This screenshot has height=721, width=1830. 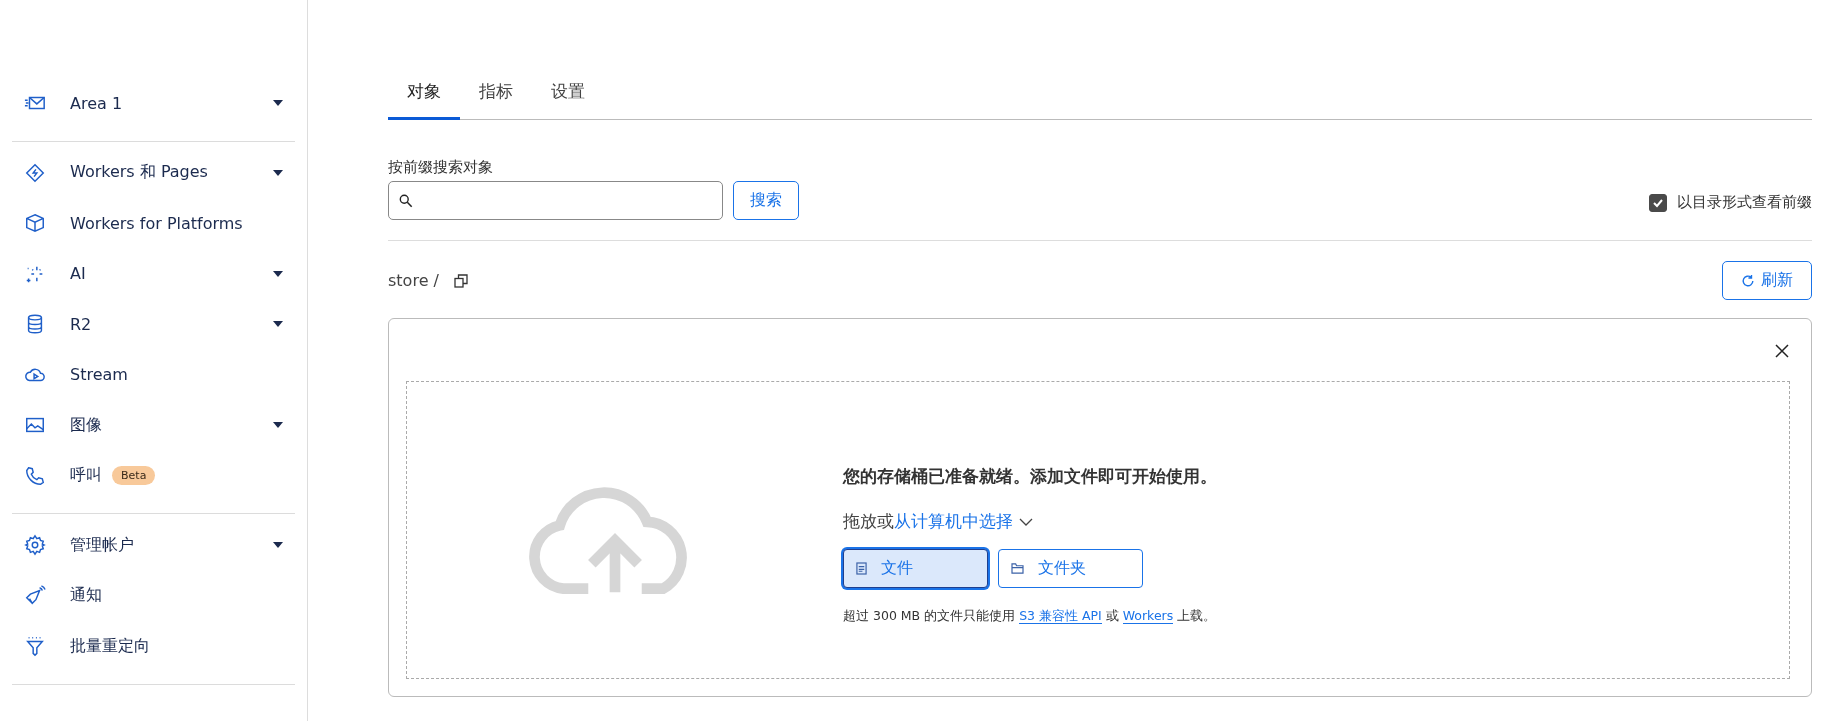 What do you see at coordinates (460, 280) in the screenshot?
I see `copy-icon` at bounding box center [460, 280].